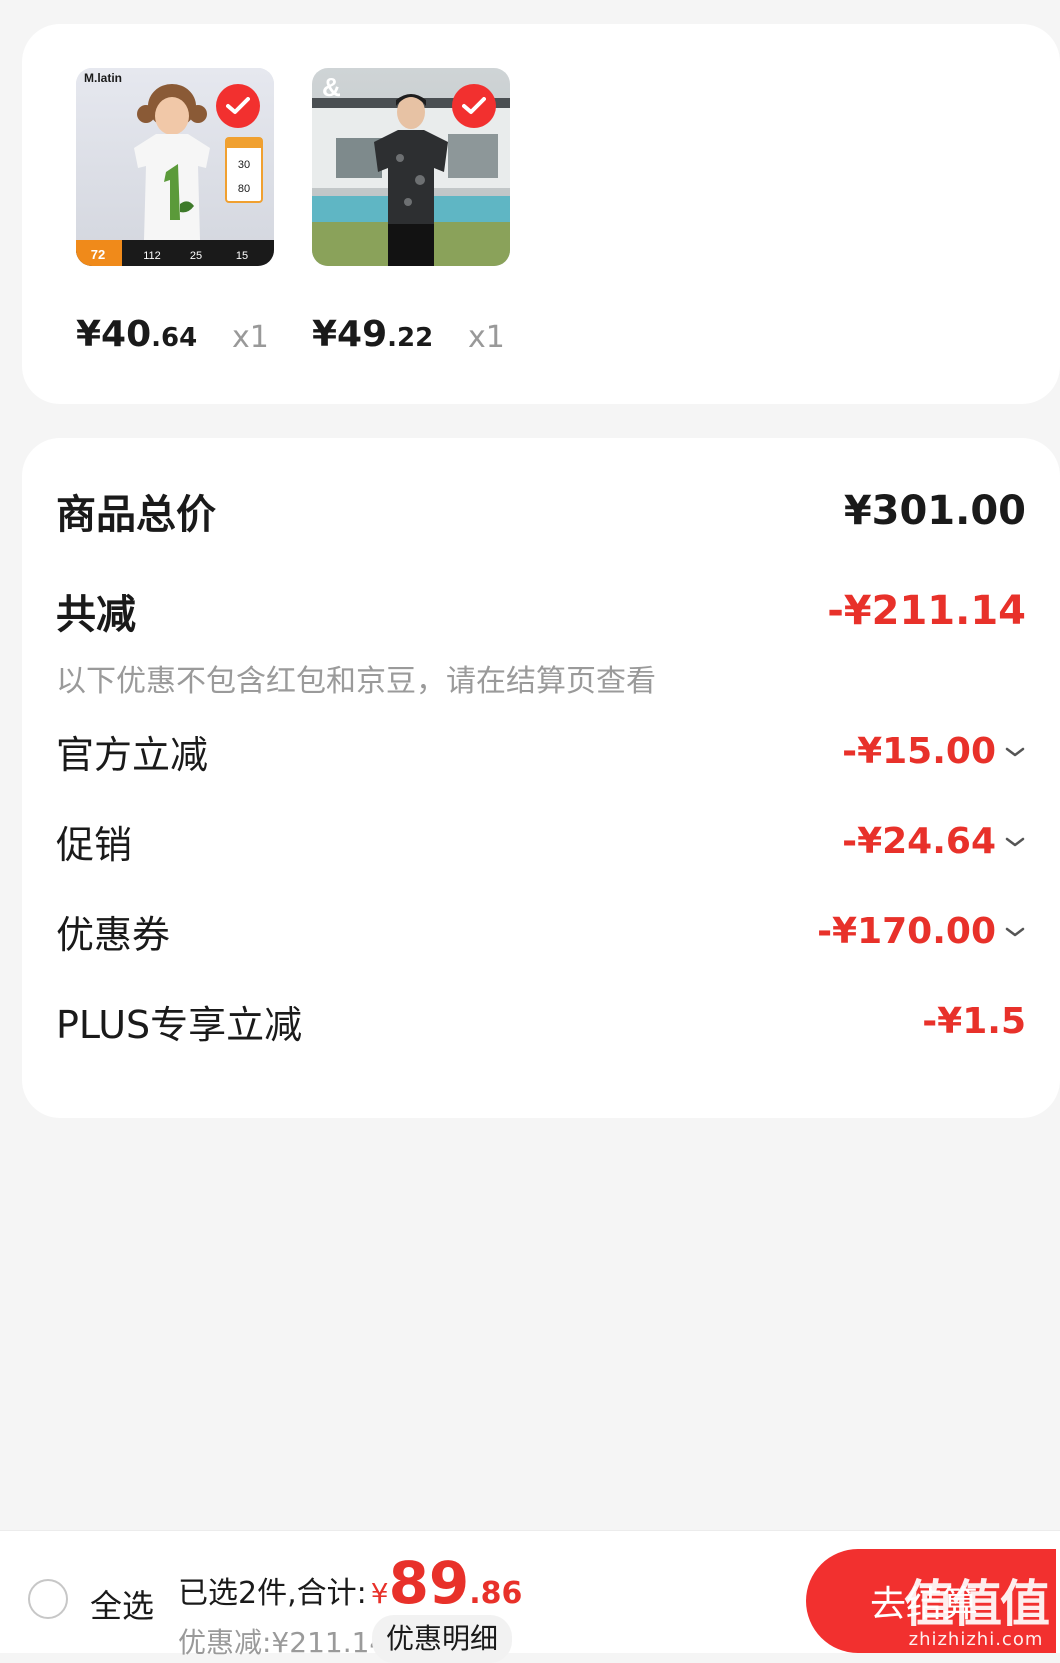 Image resolution: width=1060 pixels, height=1663 pixels. What do you see at coordinates (442, 1639) in the screenshot?
I see `discount-detail-button: 优惠明细` at bounding box center [442, 1639].